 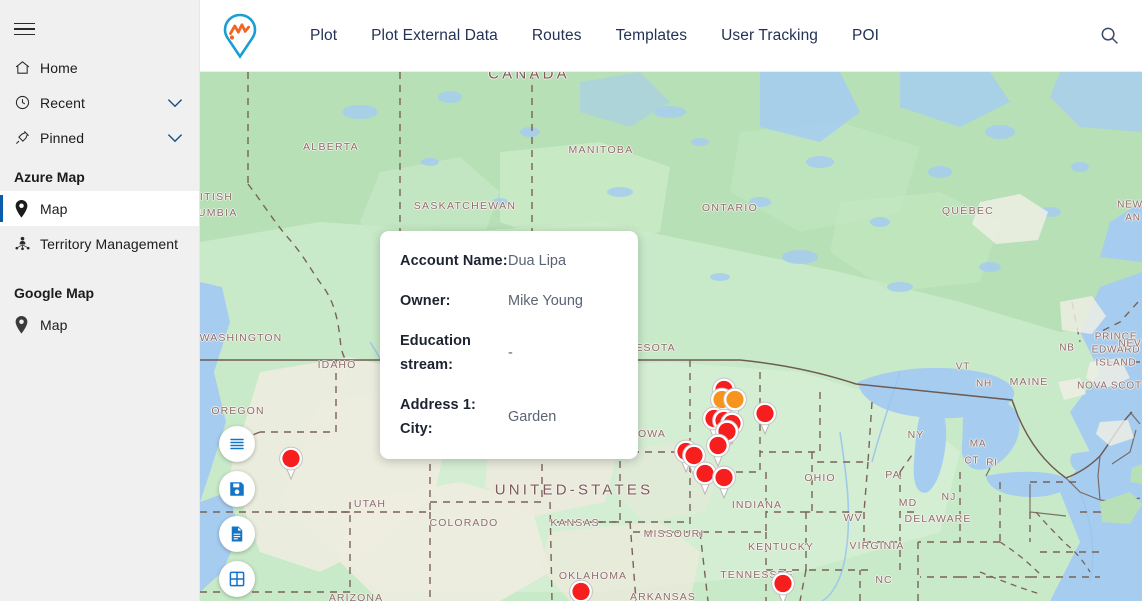 I want to click on nav-poi: POI, so click(x=865, y=36).